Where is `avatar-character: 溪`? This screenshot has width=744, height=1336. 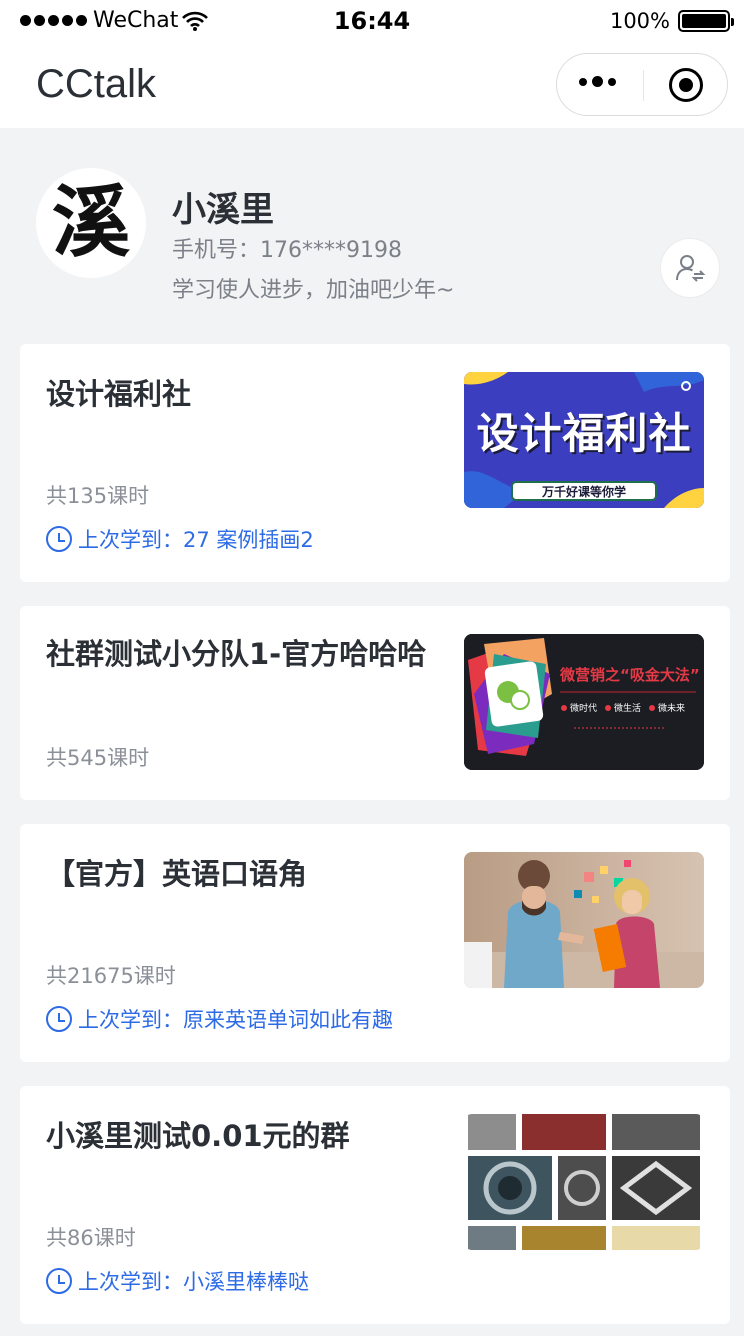 avatar-character: 溪 is located at coordinates (90, 222).